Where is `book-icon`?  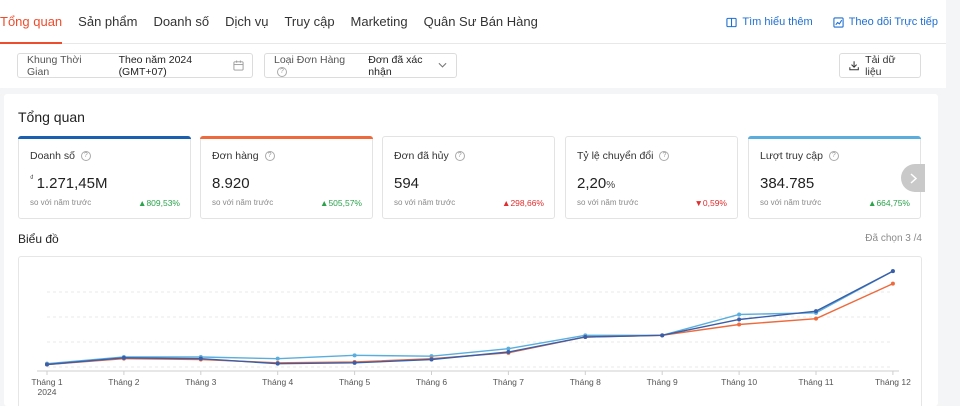
book-icon is located at coordinates (732, 22).